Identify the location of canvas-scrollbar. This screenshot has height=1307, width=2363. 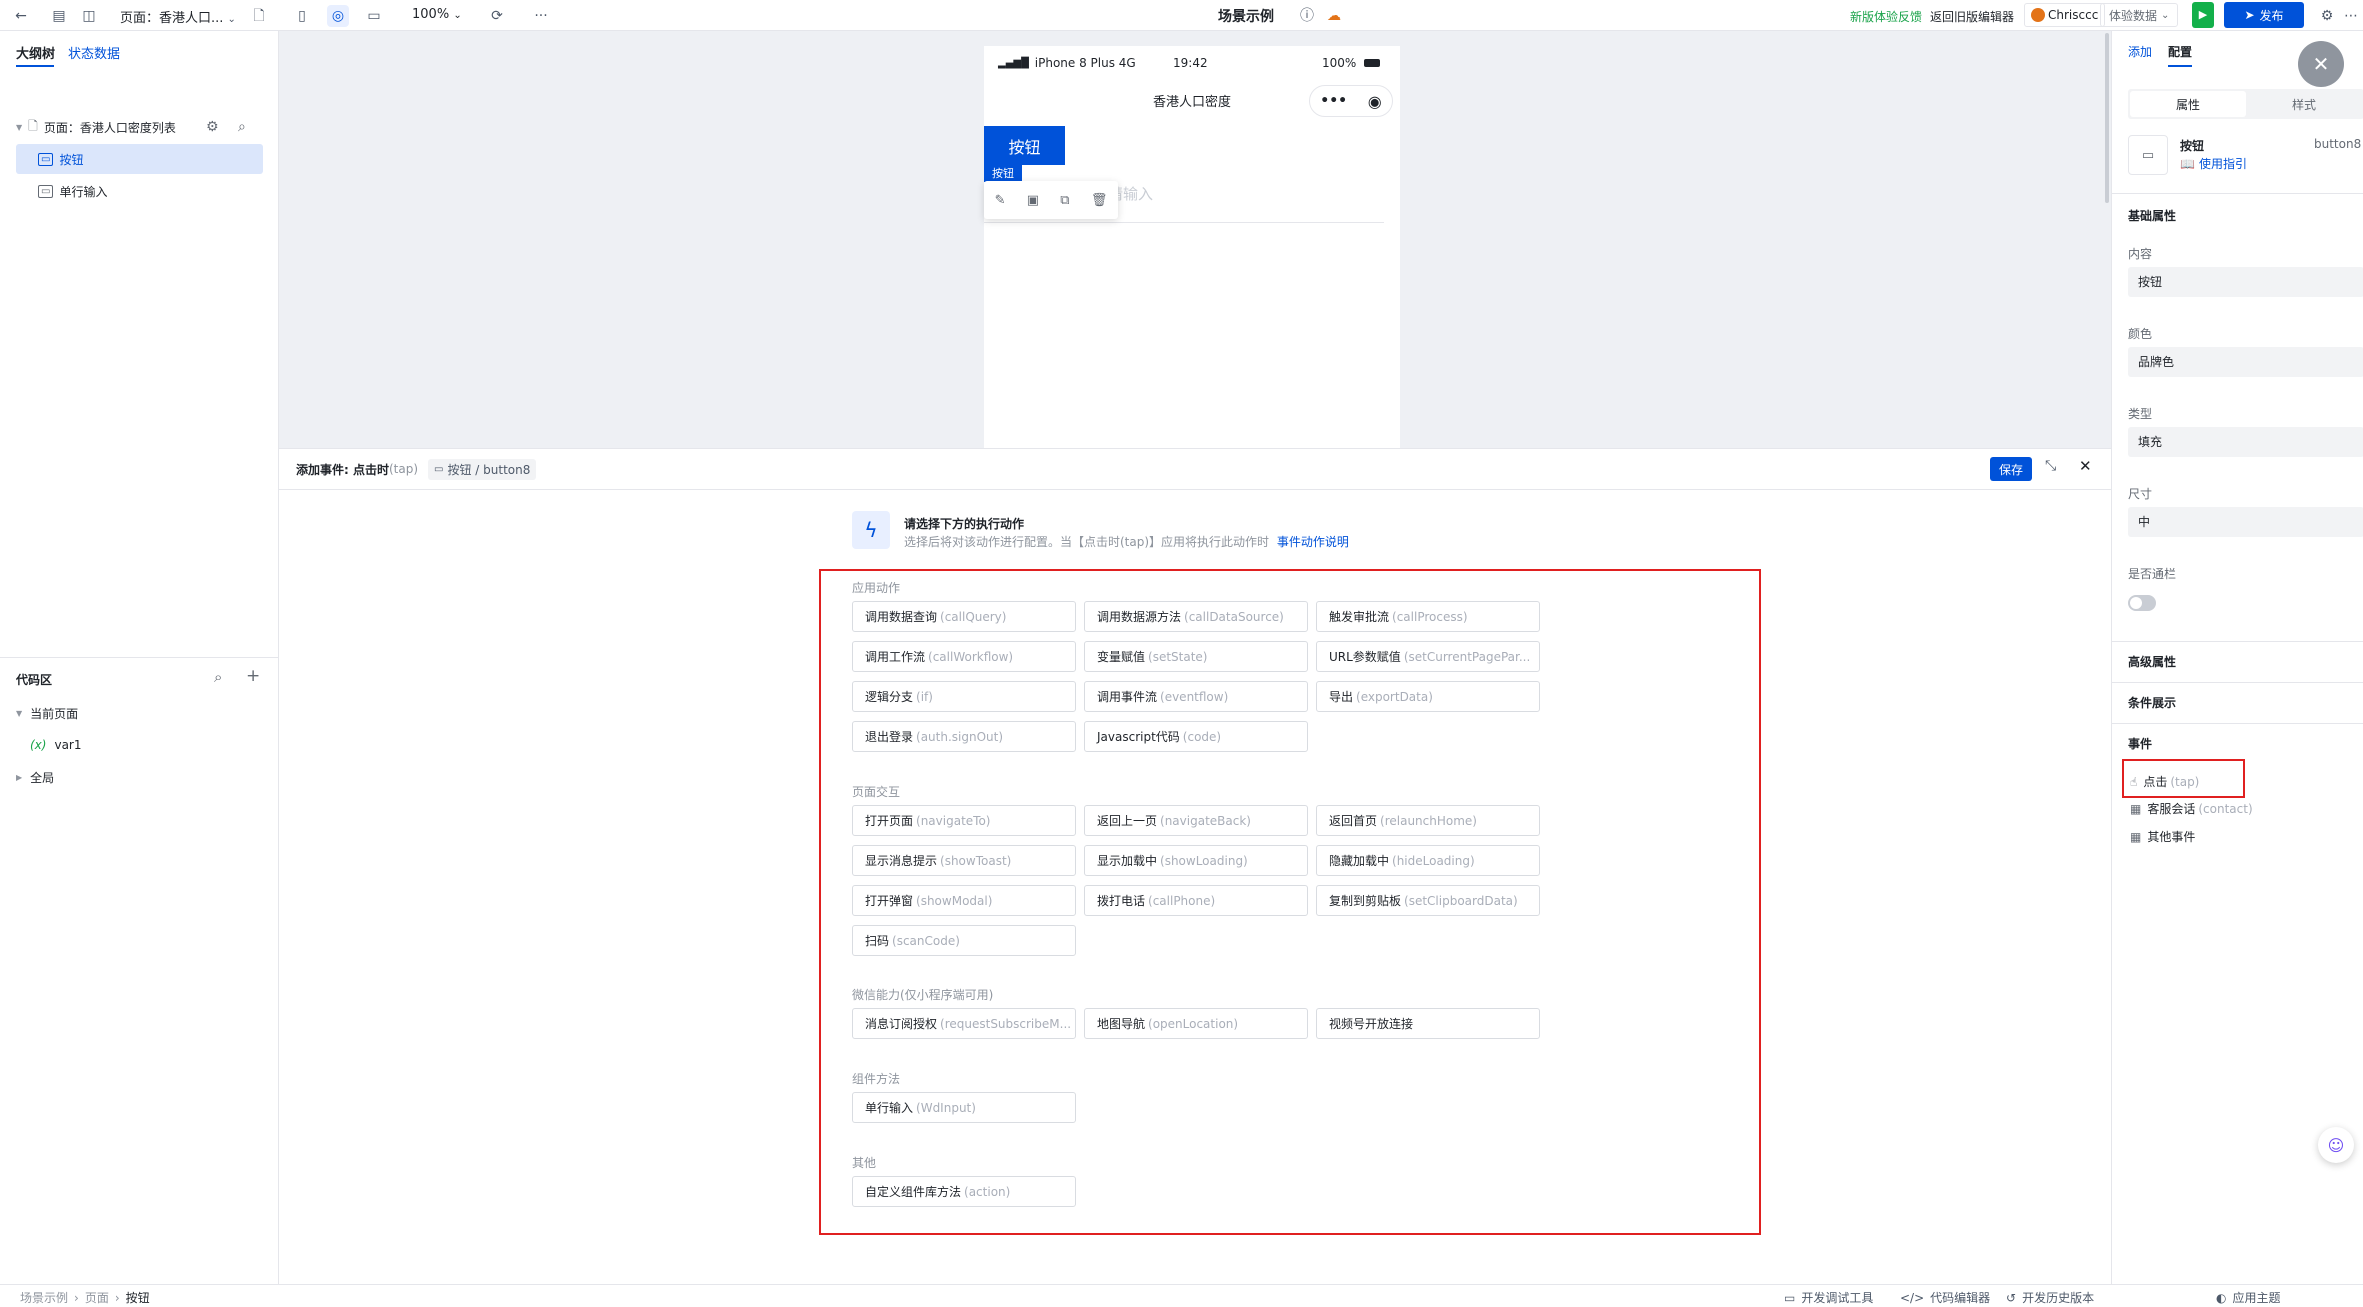
(2107, 118).